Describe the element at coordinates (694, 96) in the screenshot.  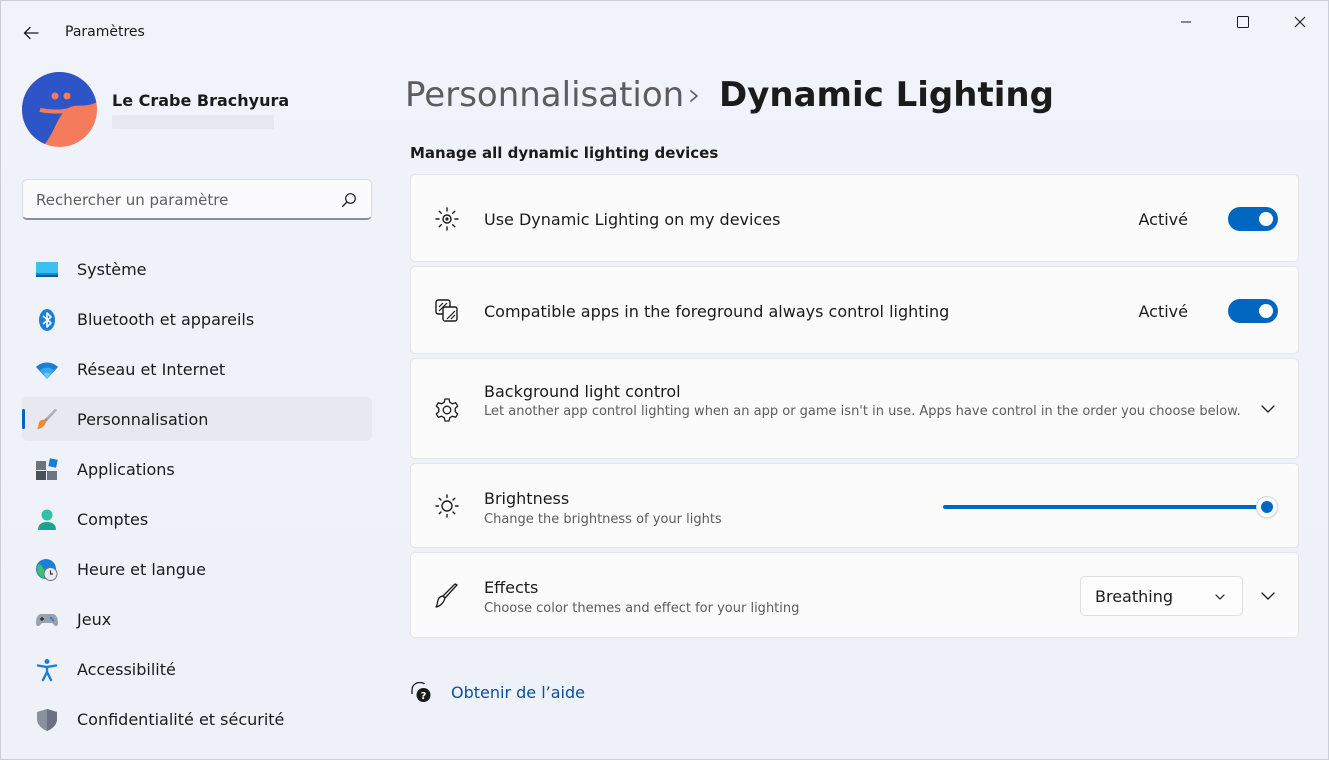
I see `chevron-right-icon` at that location.